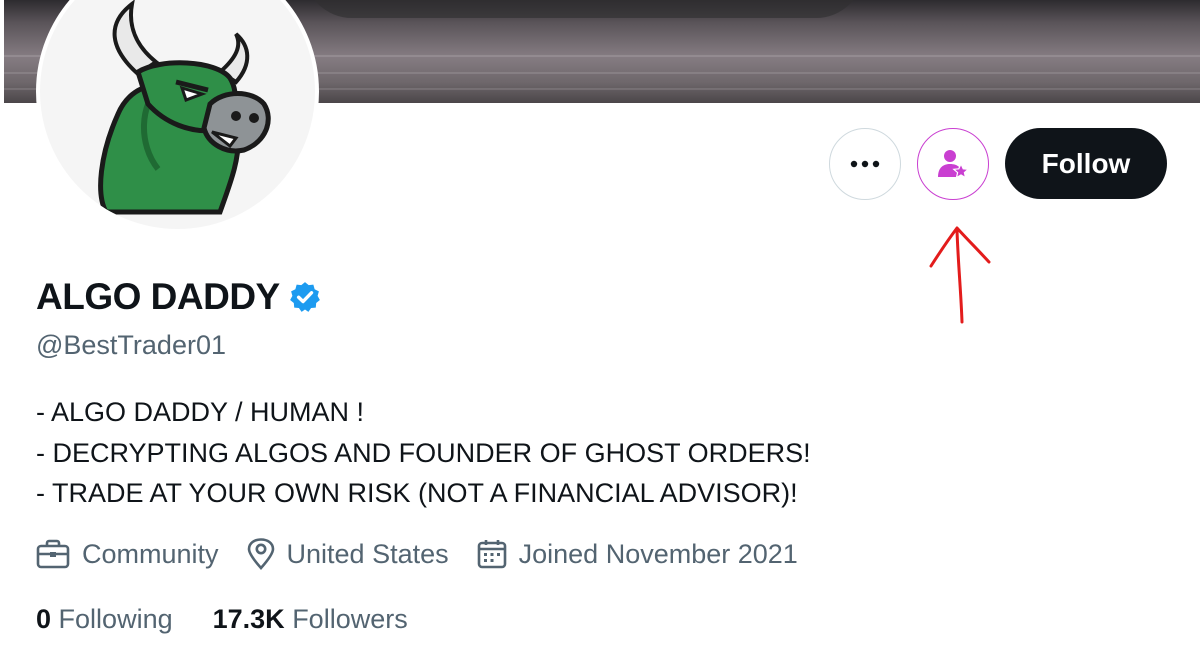  I want to click on location-label: United States, so click(367, 553).